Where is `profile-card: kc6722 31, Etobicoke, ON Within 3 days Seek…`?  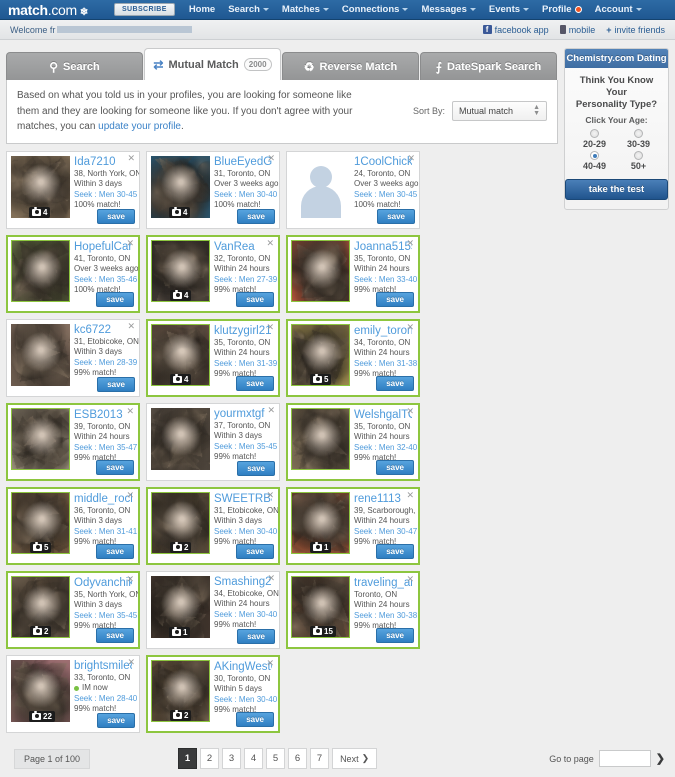
profile-card: kc6722 31, Etobicoke, ON Within 3 days Seek… is located at coordinates (73, 357).